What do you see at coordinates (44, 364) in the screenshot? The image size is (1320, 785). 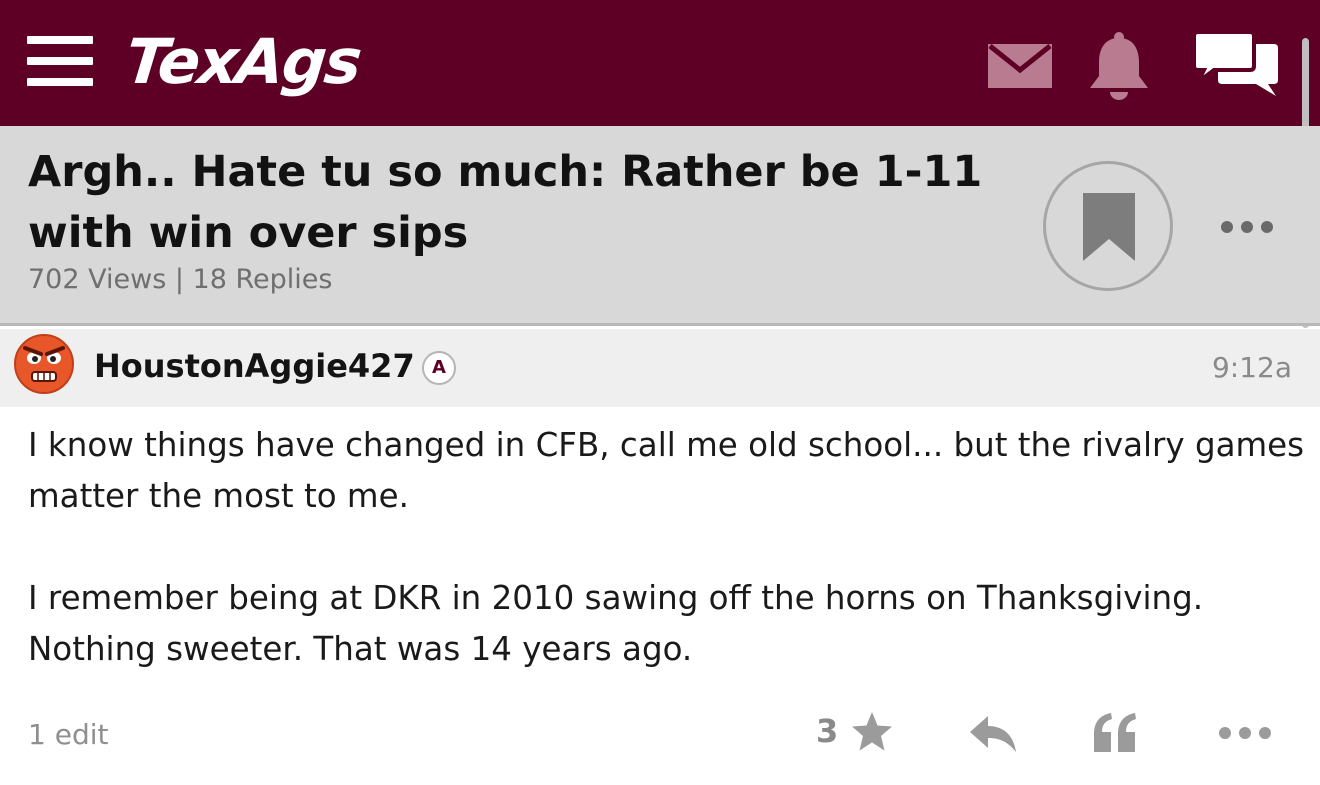 I see `avatar` at bounding box center [44, 364].